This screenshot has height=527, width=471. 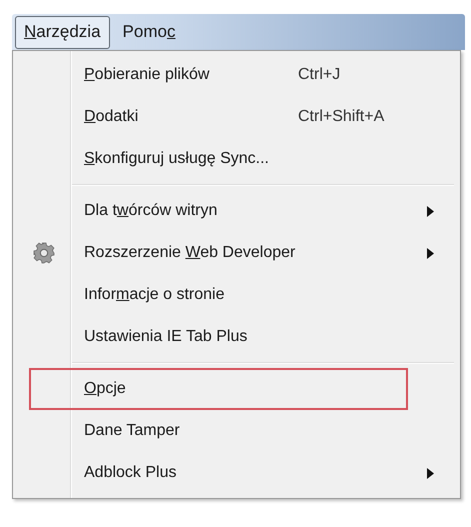 What do you see at coordinates (218, 75) in the screenshot?
I see `menu-item: Pobieranie plików Ctrl+J` at bounding box center [218, 75].